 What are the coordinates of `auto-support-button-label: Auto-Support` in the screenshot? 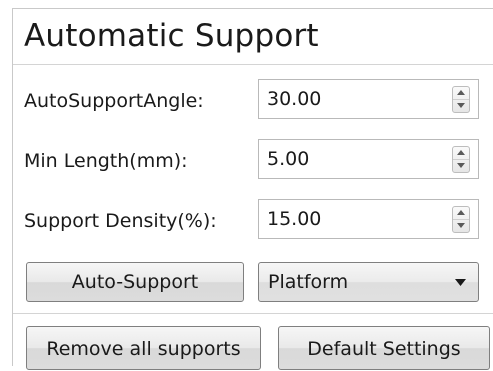 It's located at (135, 282).